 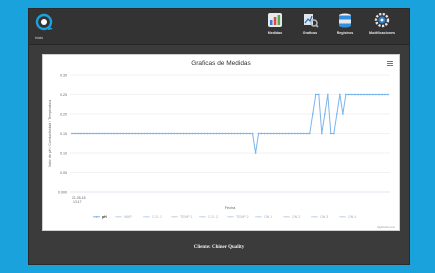 What do you see at coordinates (62, 193) in the screenshot?
I see `y-tick-label: 0.000` at bounding box center [62, 193].